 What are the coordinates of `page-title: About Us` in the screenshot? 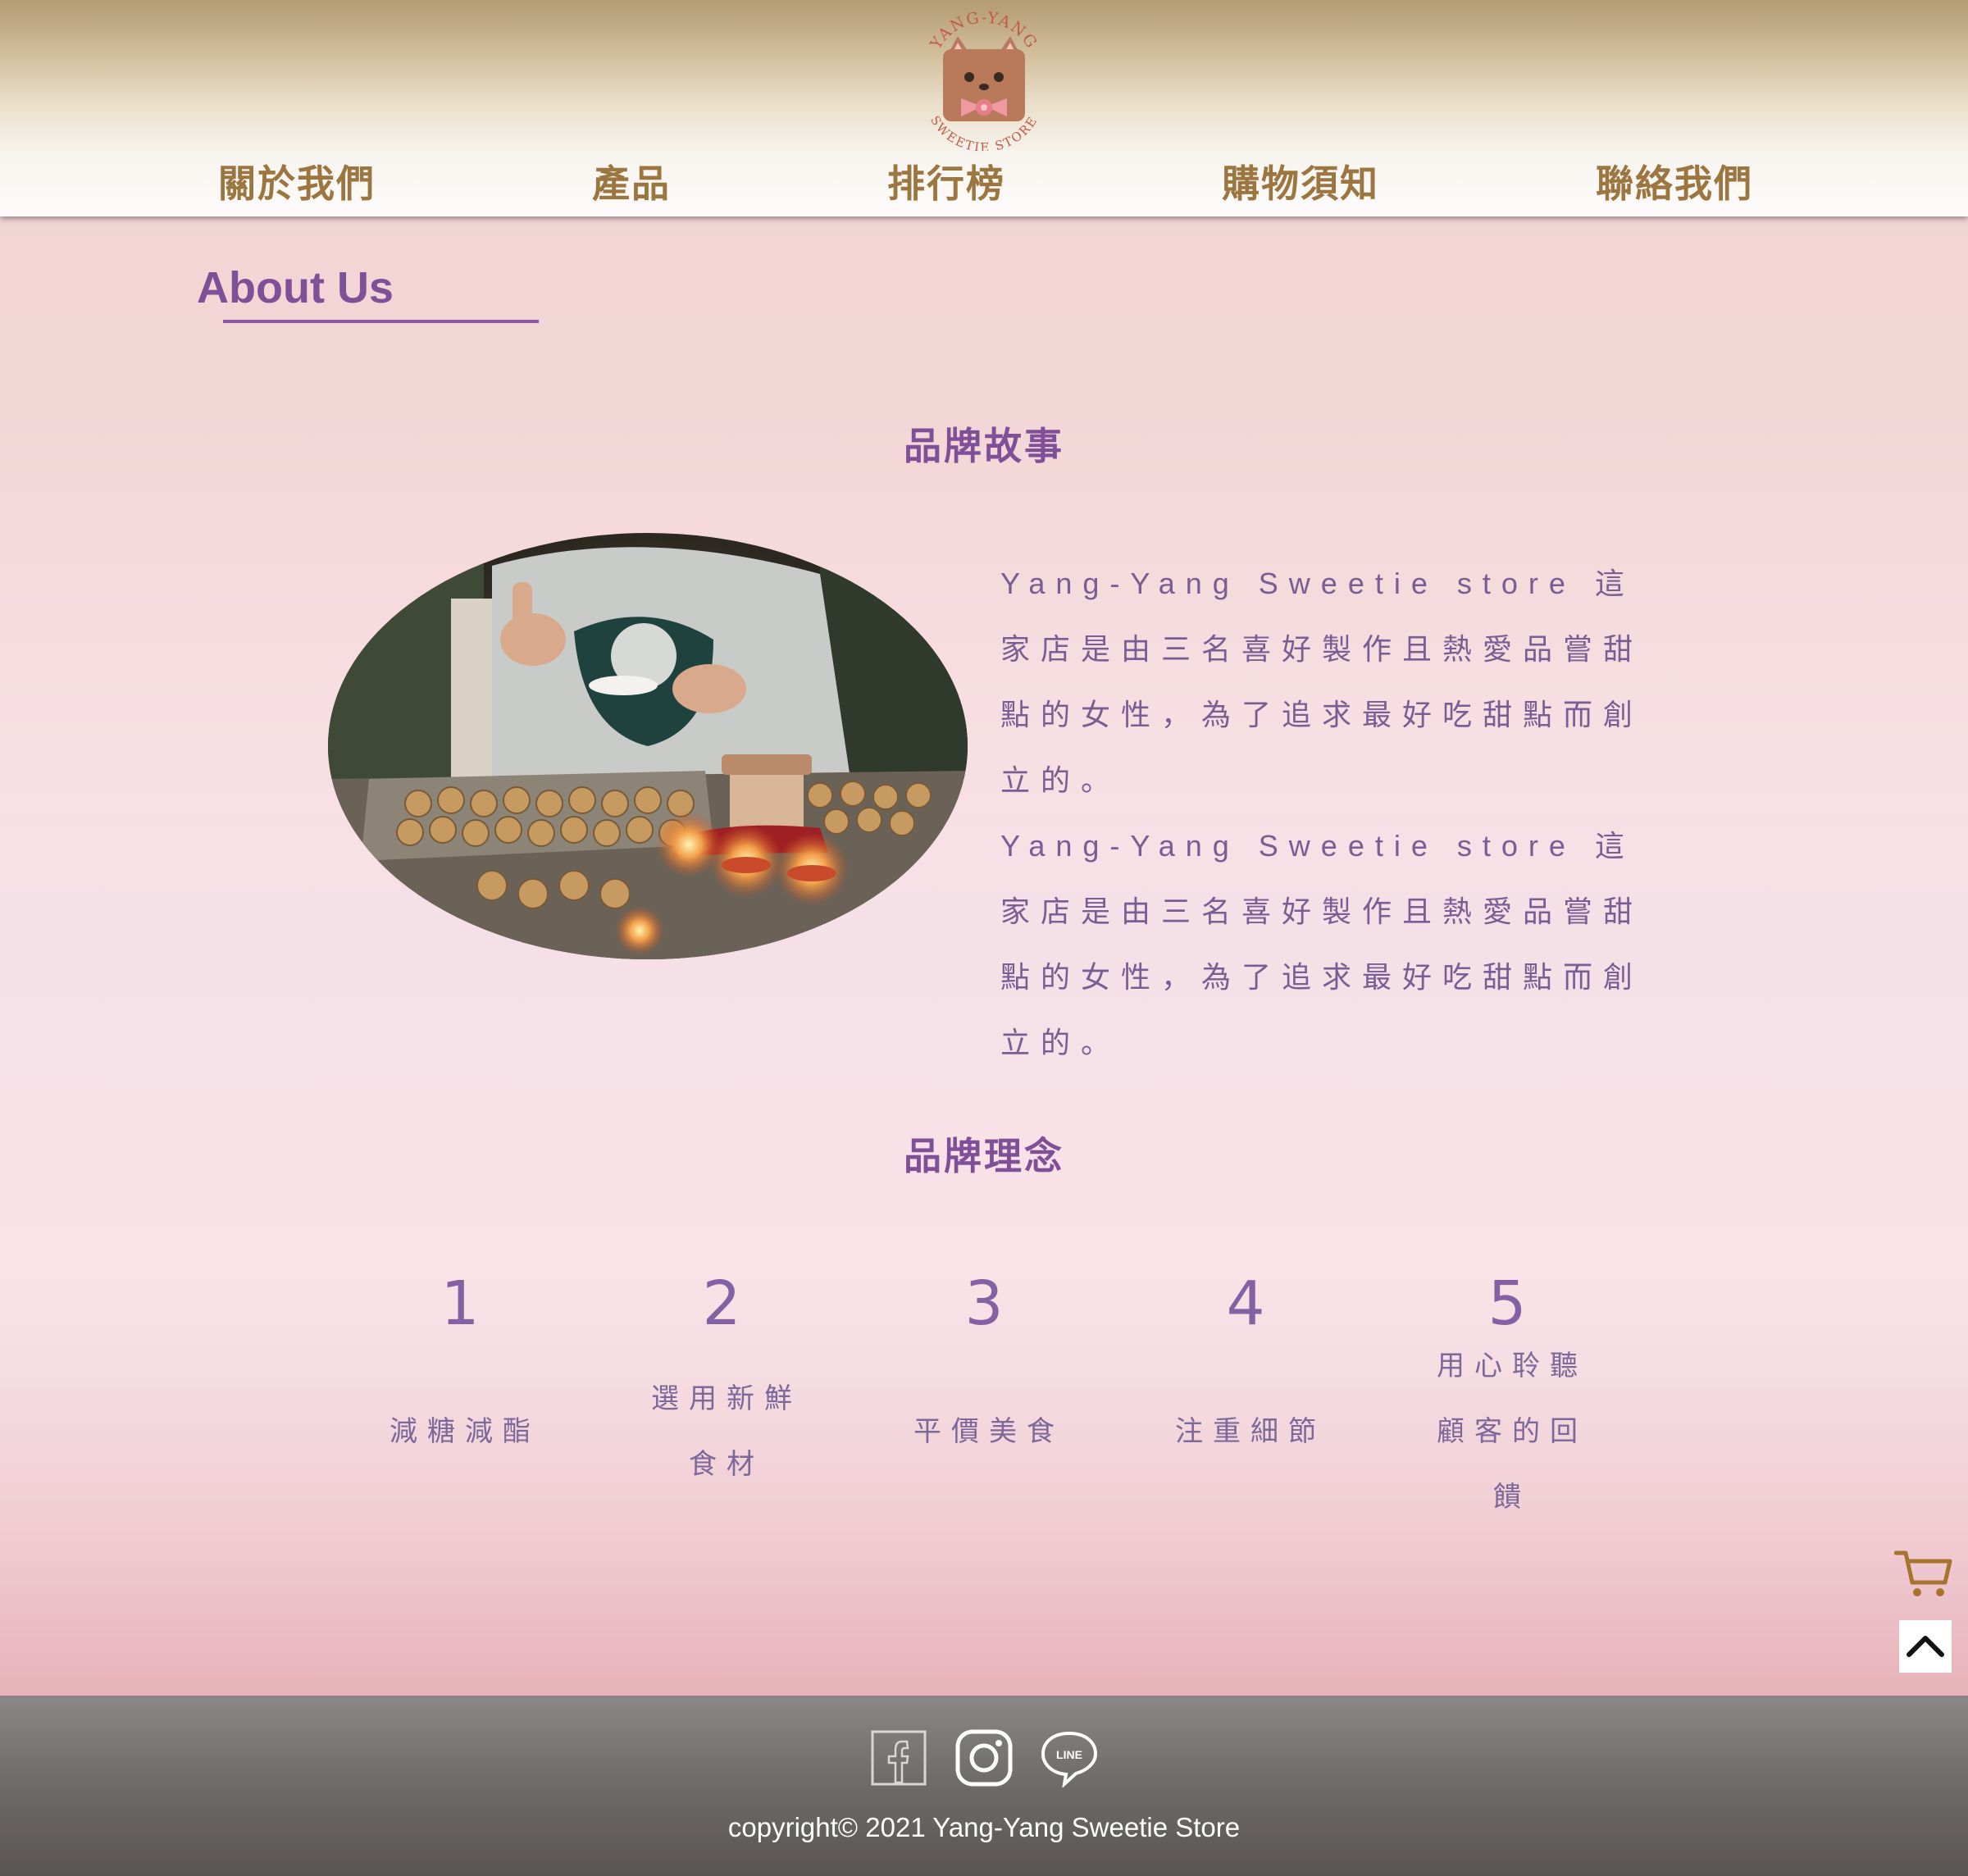 It's located at (295, 287).